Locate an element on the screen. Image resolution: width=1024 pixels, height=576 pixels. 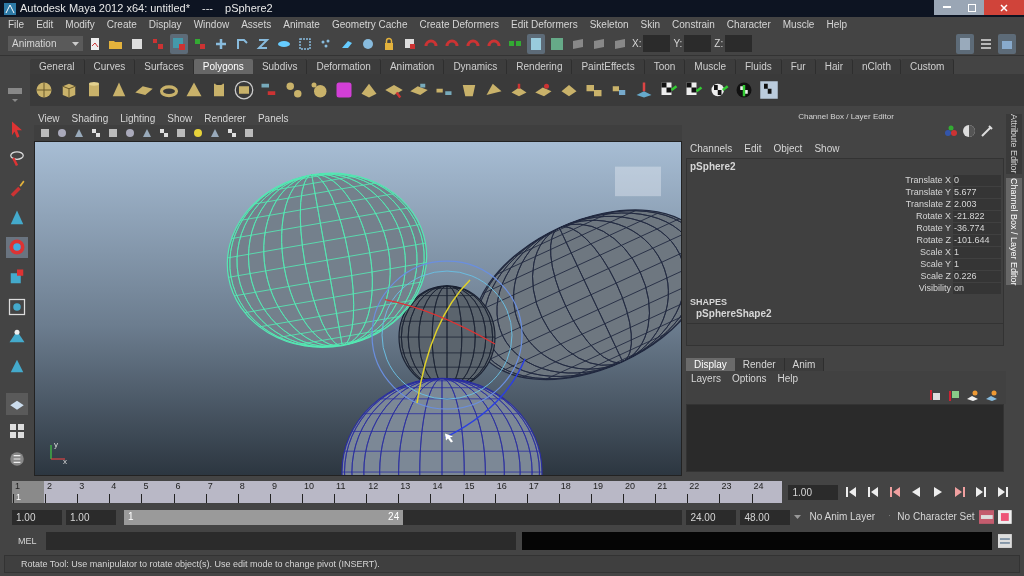
shelf-tab: Fur is located at coordinates (798, 66).